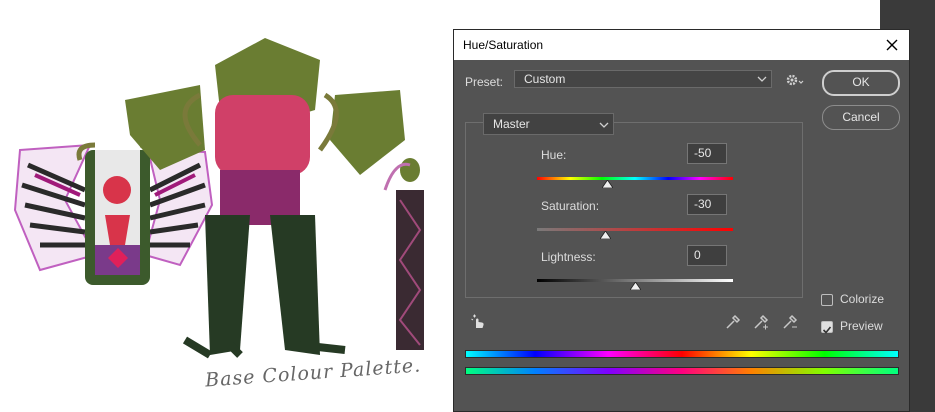  What do you see at coordinates (795, 80) in the screenshot?
I see `gear-icon` at bounding box center [795, 80].